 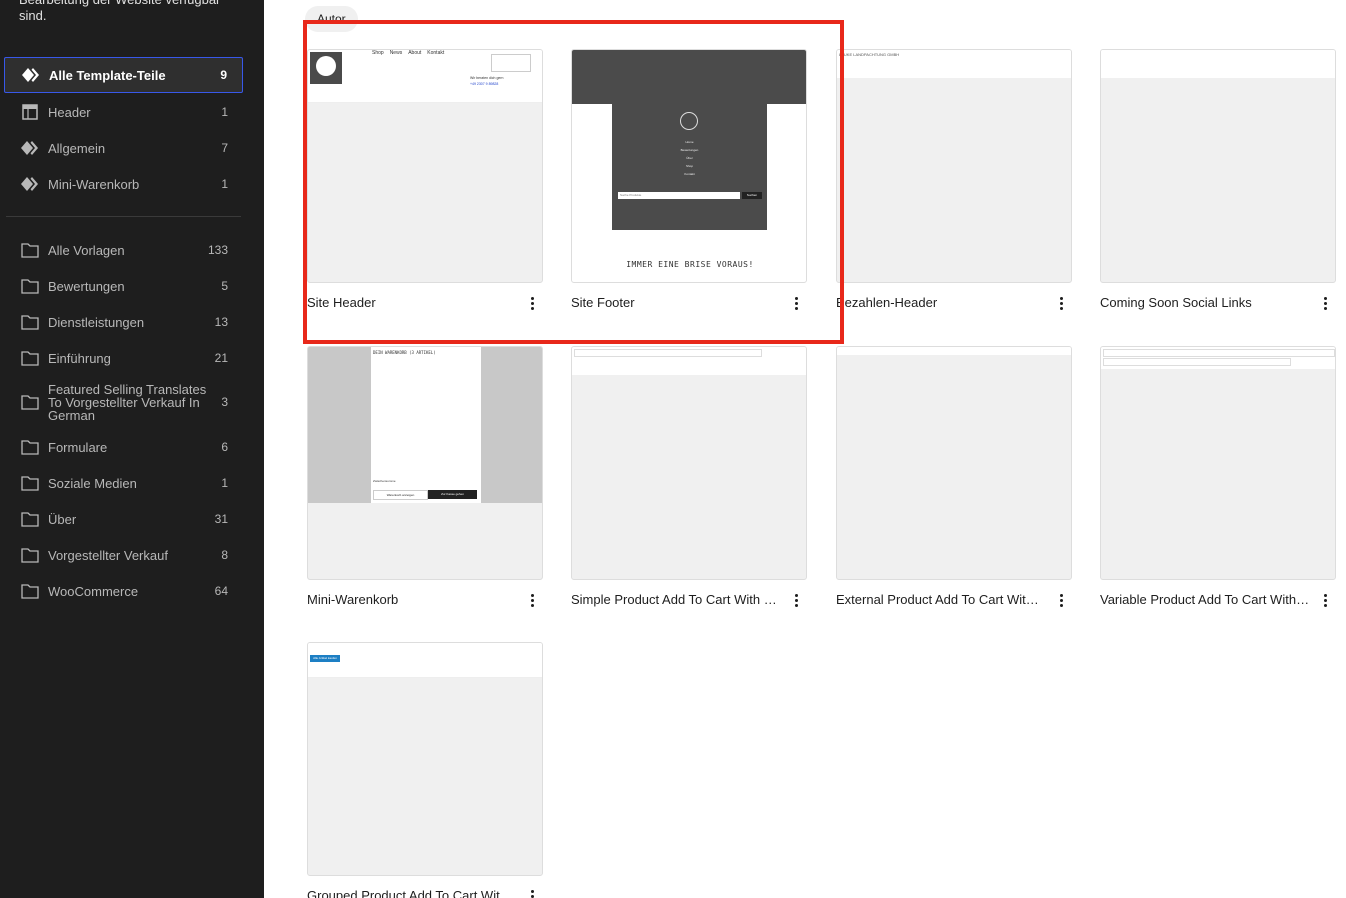 What do you see at coordinates (412, 599) in the screenshot?
I see `template-card-title: Mini-Warenkorb` at bounding box center [412, 599].